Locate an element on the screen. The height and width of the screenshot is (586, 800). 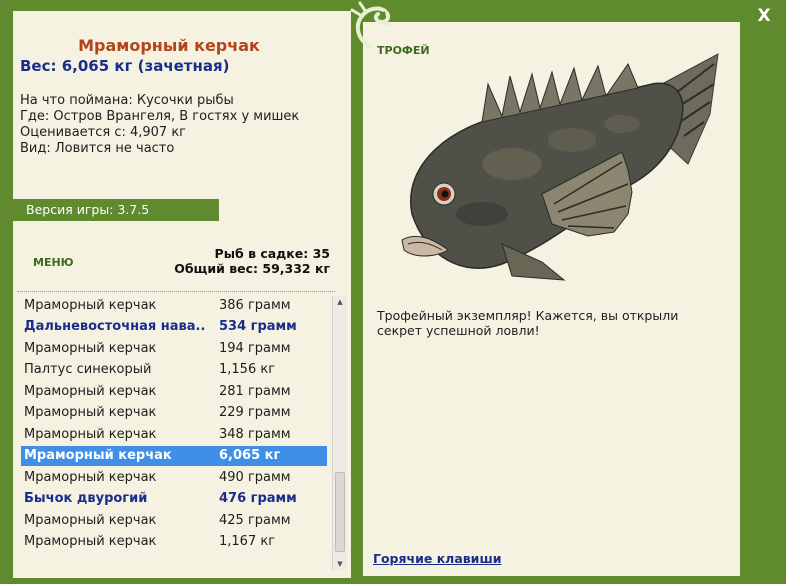
list-divider is located at coordinates (176, 291).